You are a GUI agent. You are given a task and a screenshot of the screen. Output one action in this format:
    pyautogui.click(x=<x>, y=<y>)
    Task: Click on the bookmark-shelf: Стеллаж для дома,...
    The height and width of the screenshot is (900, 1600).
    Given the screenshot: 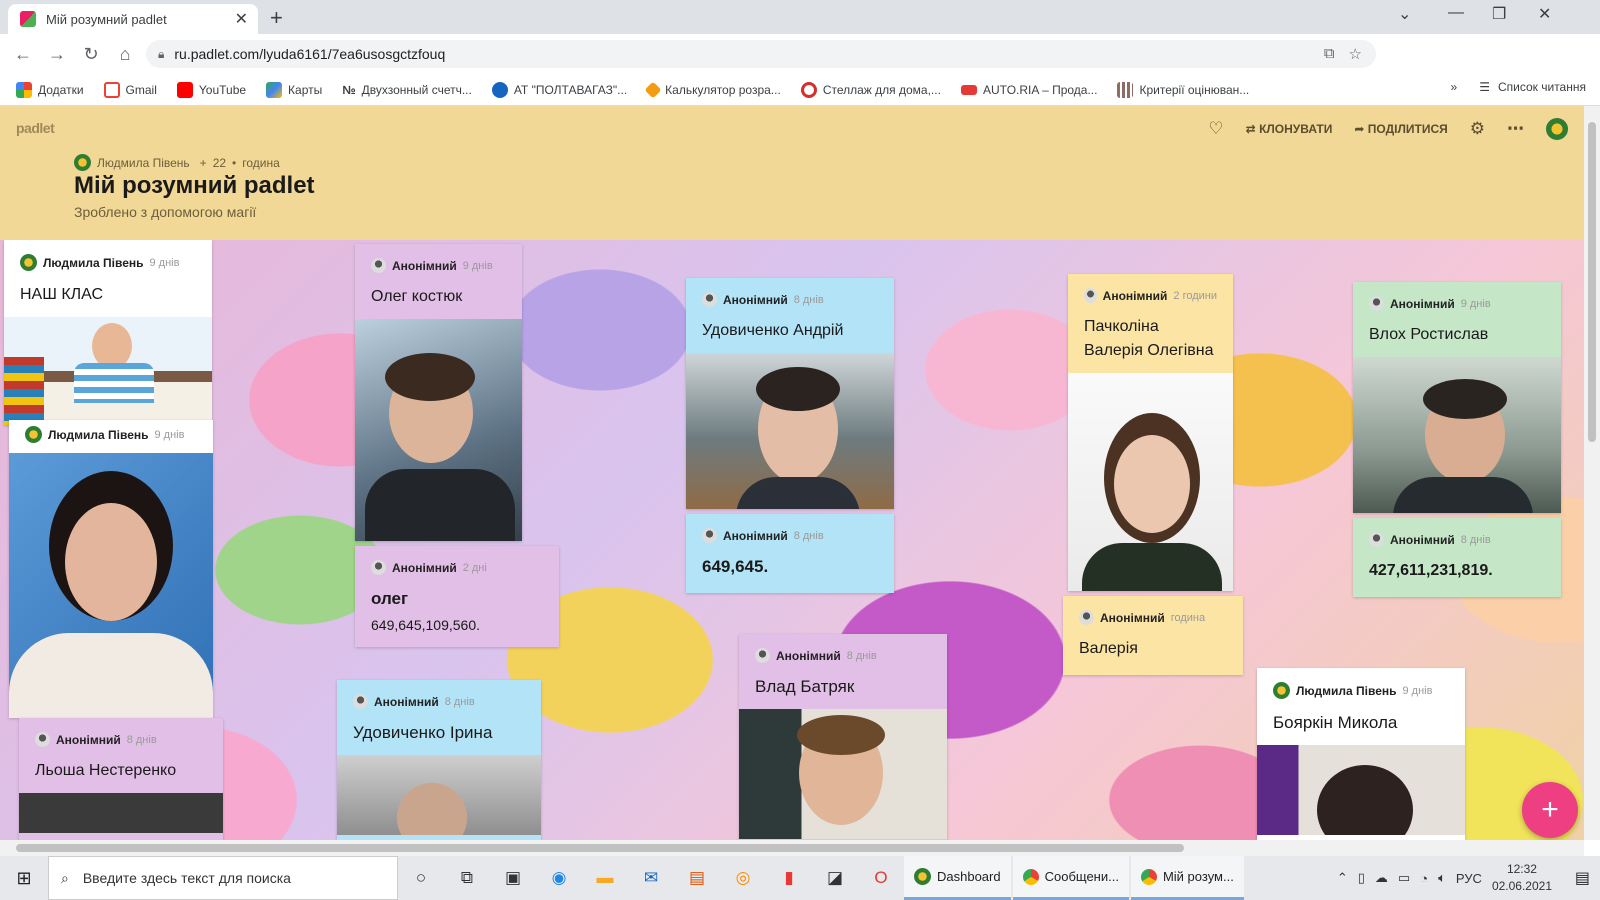 What is the action you would take?
    pyautogui.click(x=870, y=89)
    